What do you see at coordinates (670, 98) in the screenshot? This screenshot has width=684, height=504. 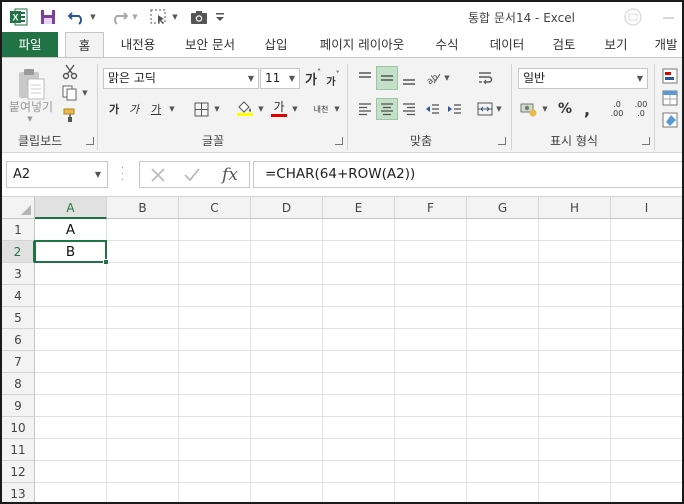 I see `format-as-table-icon` at bounding box center [670, 98].